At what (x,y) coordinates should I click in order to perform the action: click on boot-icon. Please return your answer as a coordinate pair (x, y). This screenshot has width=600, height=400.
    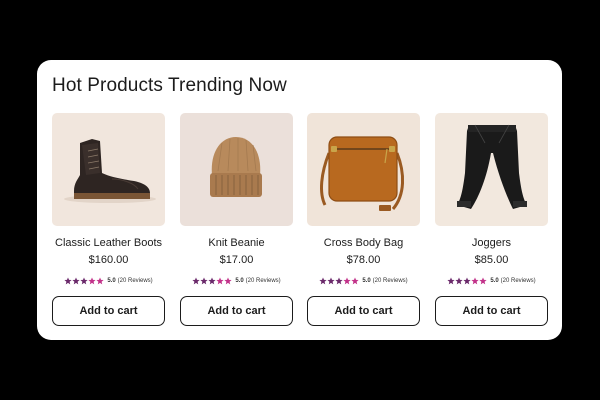
    Looking at the image, I should click on (108, 169).